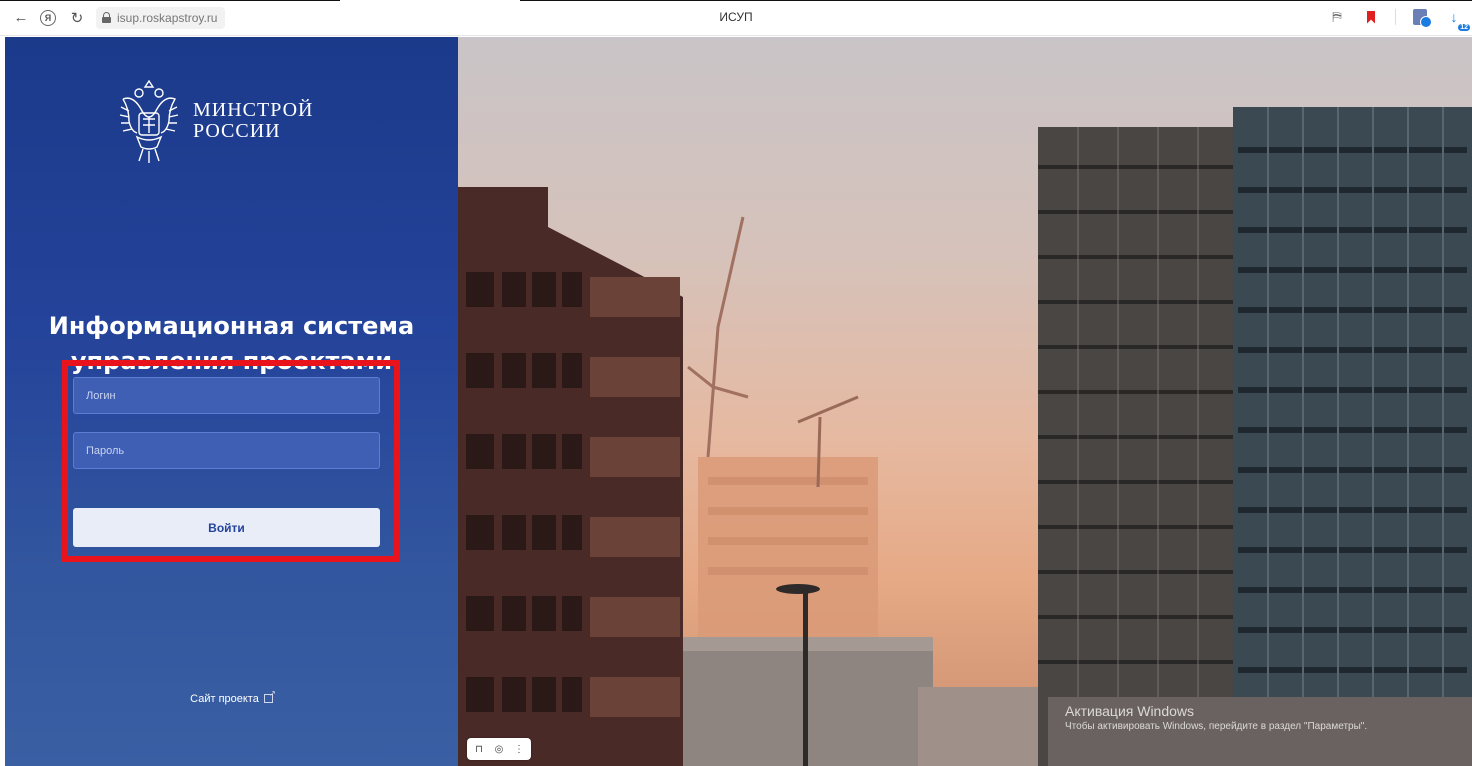 Image resolution: width=1472 pixels, height=766 pixels. Describe the element at coordinates (1421, 17) in the screenshot. I see `extension-icon` at that location.